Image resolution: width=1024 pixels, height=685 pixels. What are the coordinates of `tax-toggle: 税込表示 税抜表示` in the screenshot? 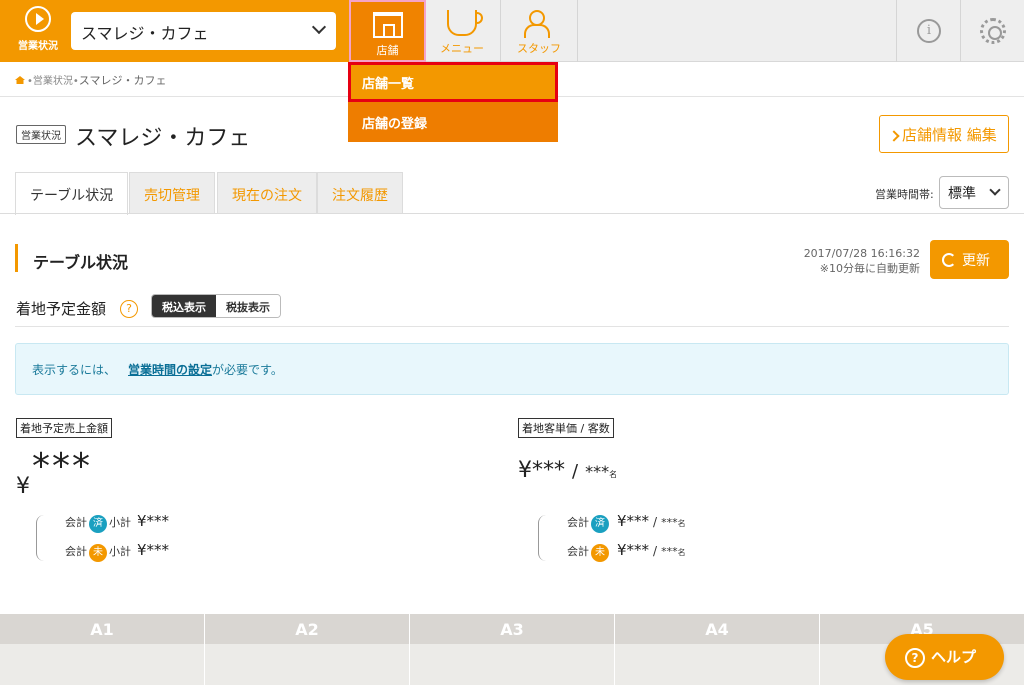 It's located at (216, 306).